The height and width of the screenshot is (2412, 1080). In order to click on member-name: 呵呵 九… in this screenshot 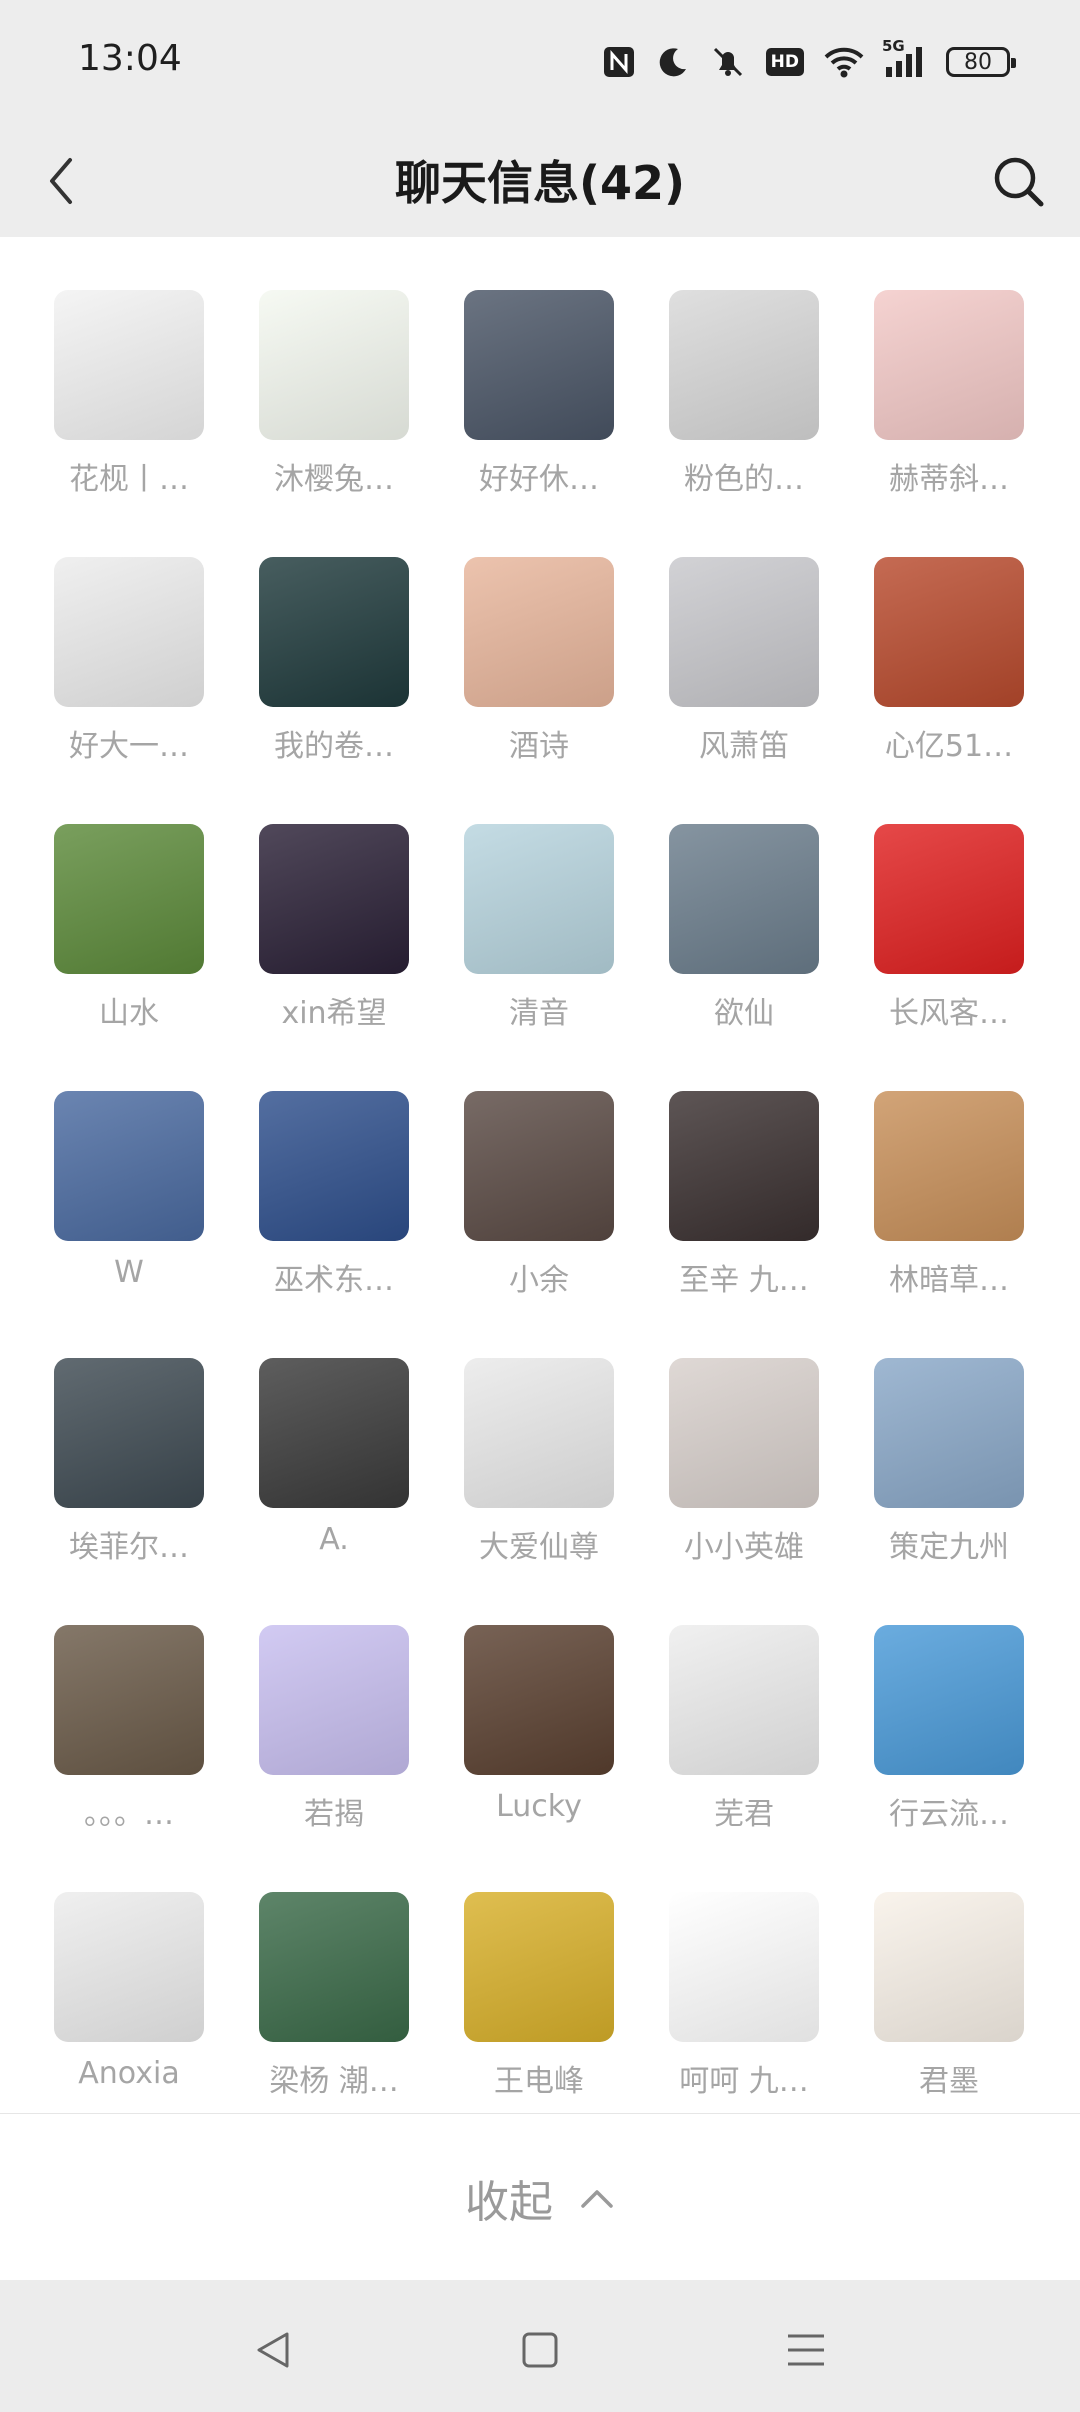, I will do `click(744, 2081)`.